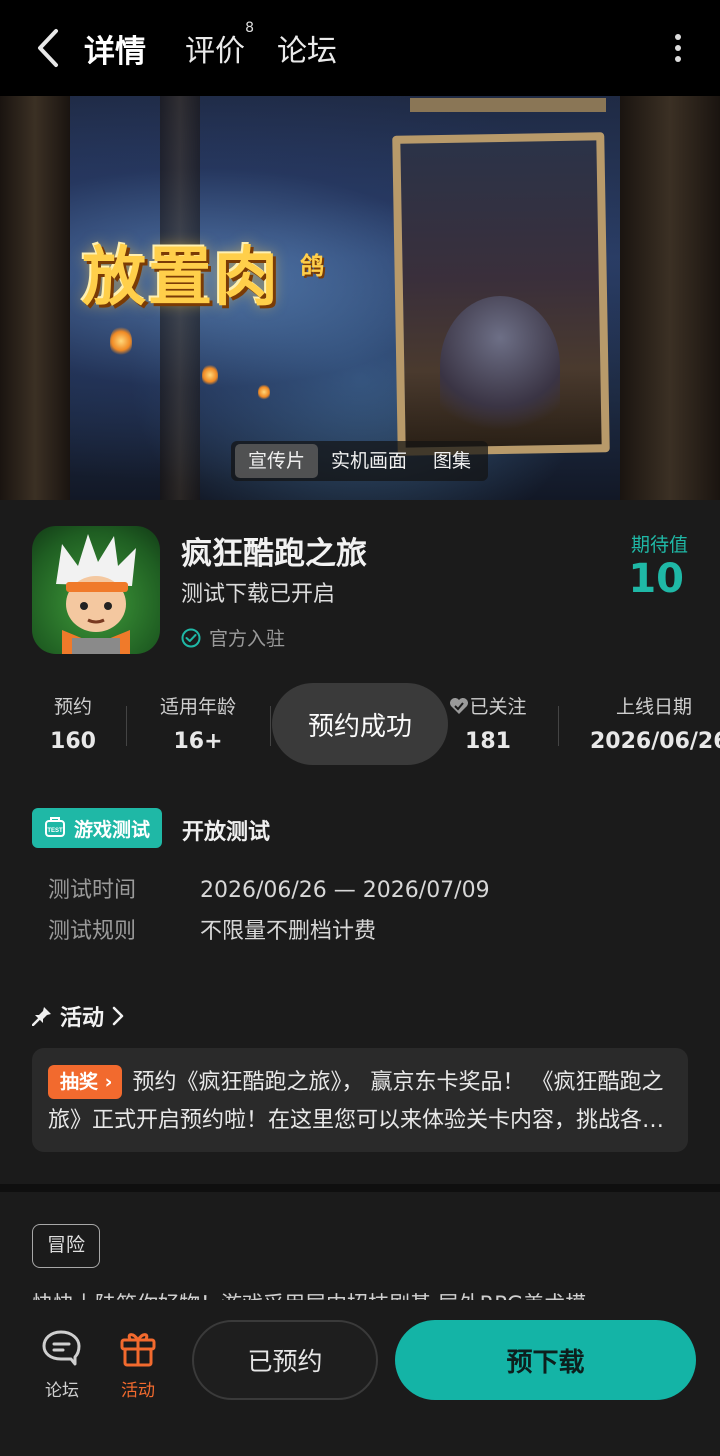  What do you see at coordinates (488, 741) in the screenshot?
I see `stat-value: 181` at bounding box center [488, 741].